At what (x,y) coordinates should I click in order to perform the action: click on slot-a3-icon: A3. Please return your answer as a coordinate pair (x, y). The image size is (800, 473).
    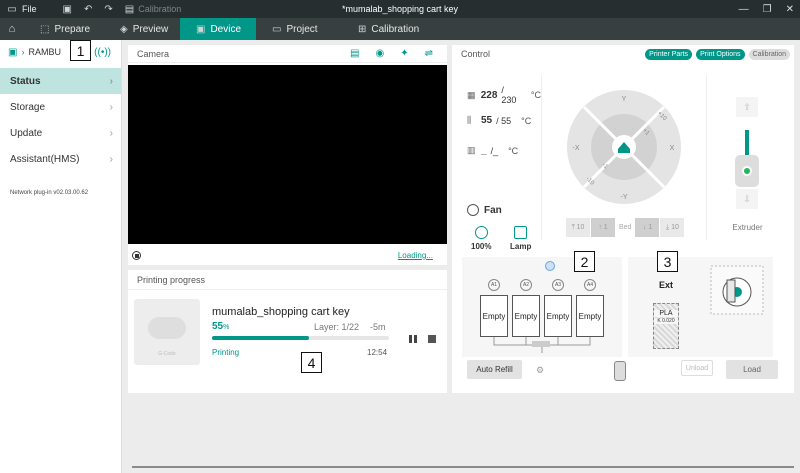
    Looking at the image, I should click on (558, 285).